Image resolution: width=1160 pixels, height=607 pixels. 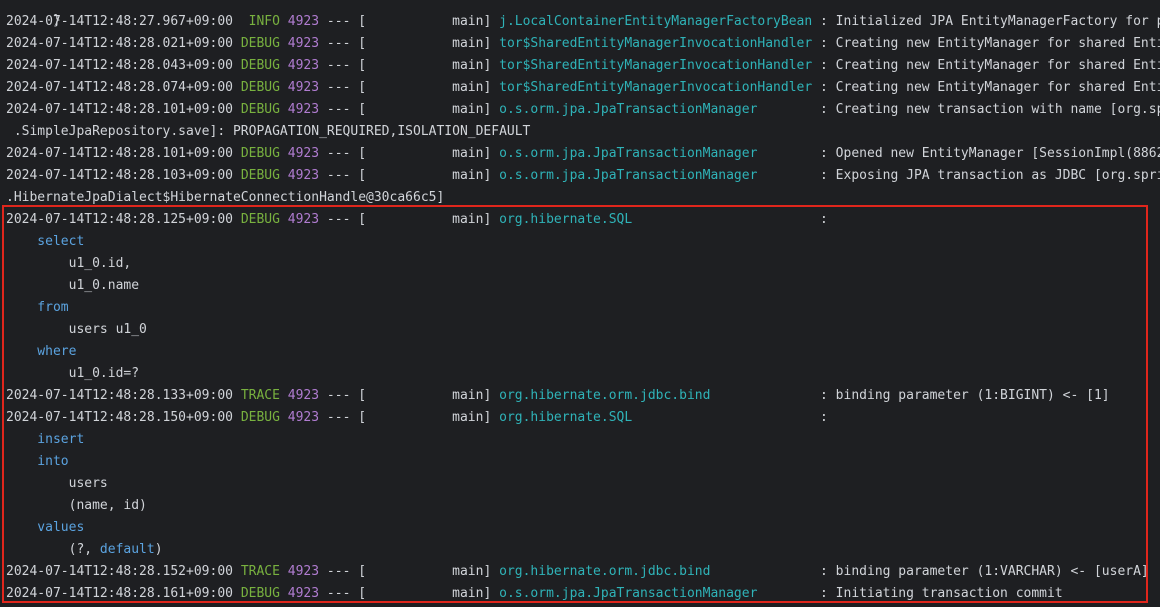 I want to click on log-line: users, so click(x=57, y=484).